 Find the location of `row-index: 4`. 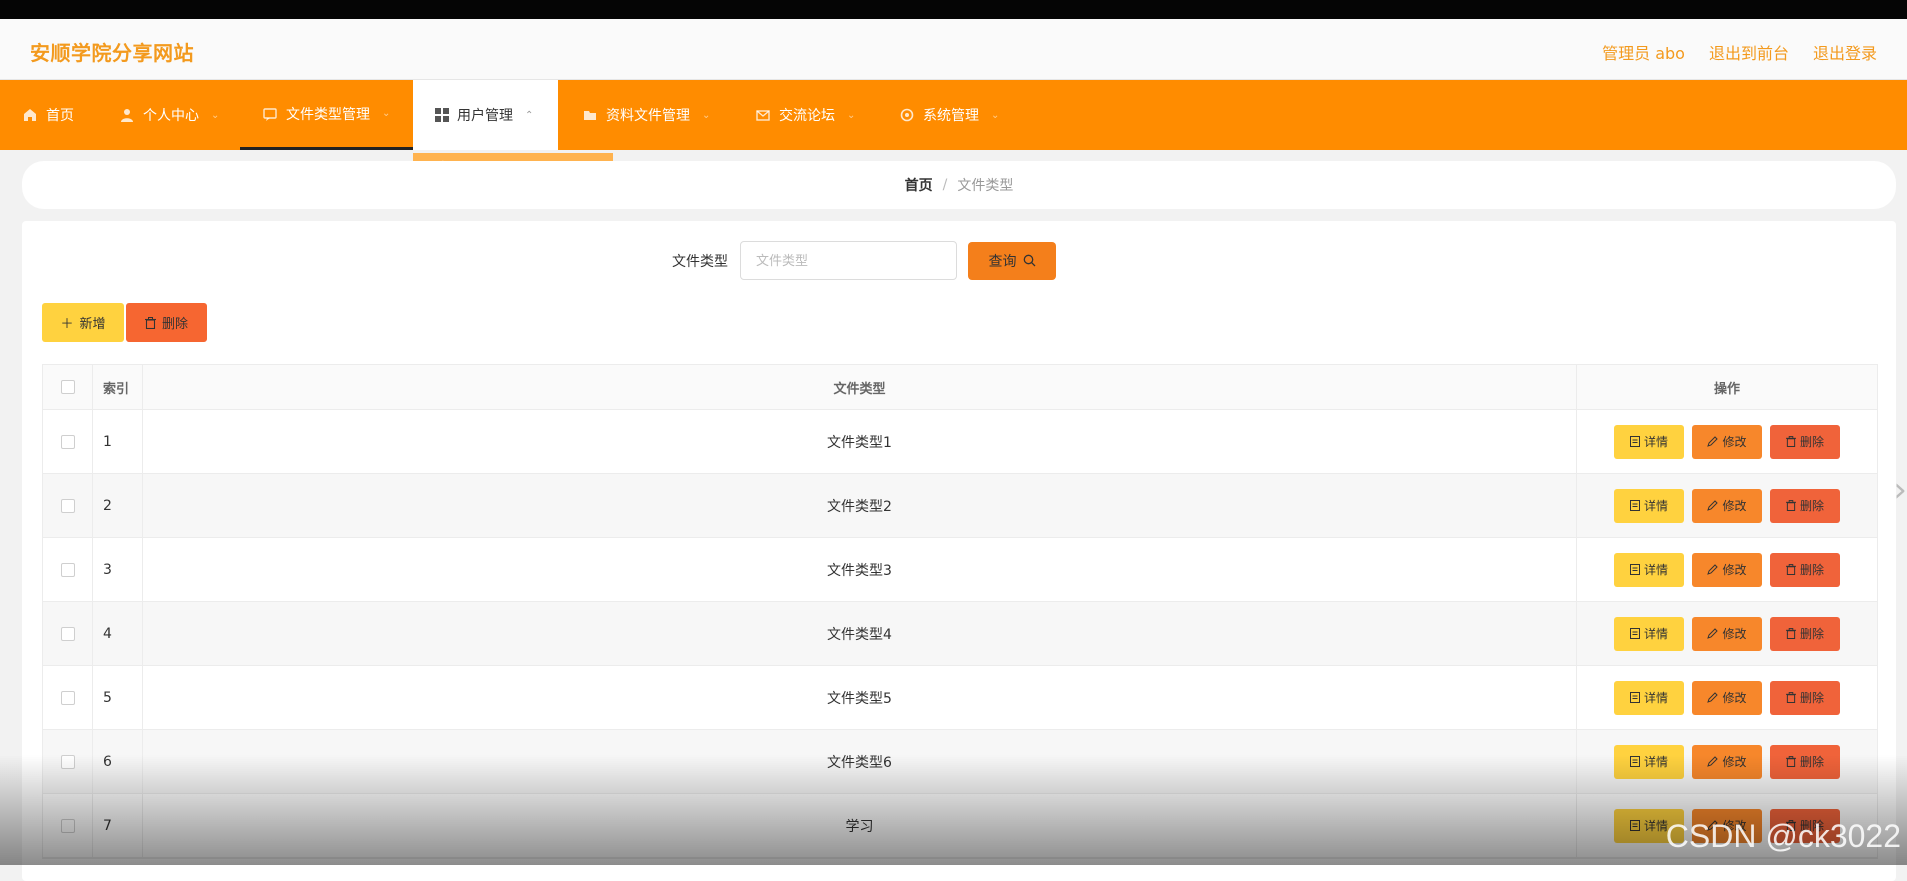

row-index: 4 is located at coordinates (118, 633).